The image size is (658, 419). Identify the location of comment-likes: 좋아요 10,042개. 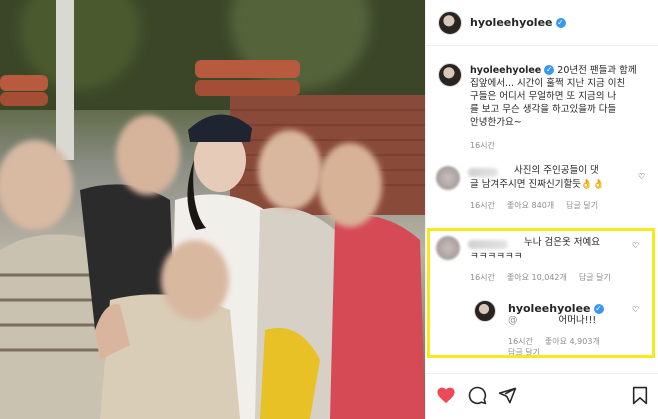
(537, 277).